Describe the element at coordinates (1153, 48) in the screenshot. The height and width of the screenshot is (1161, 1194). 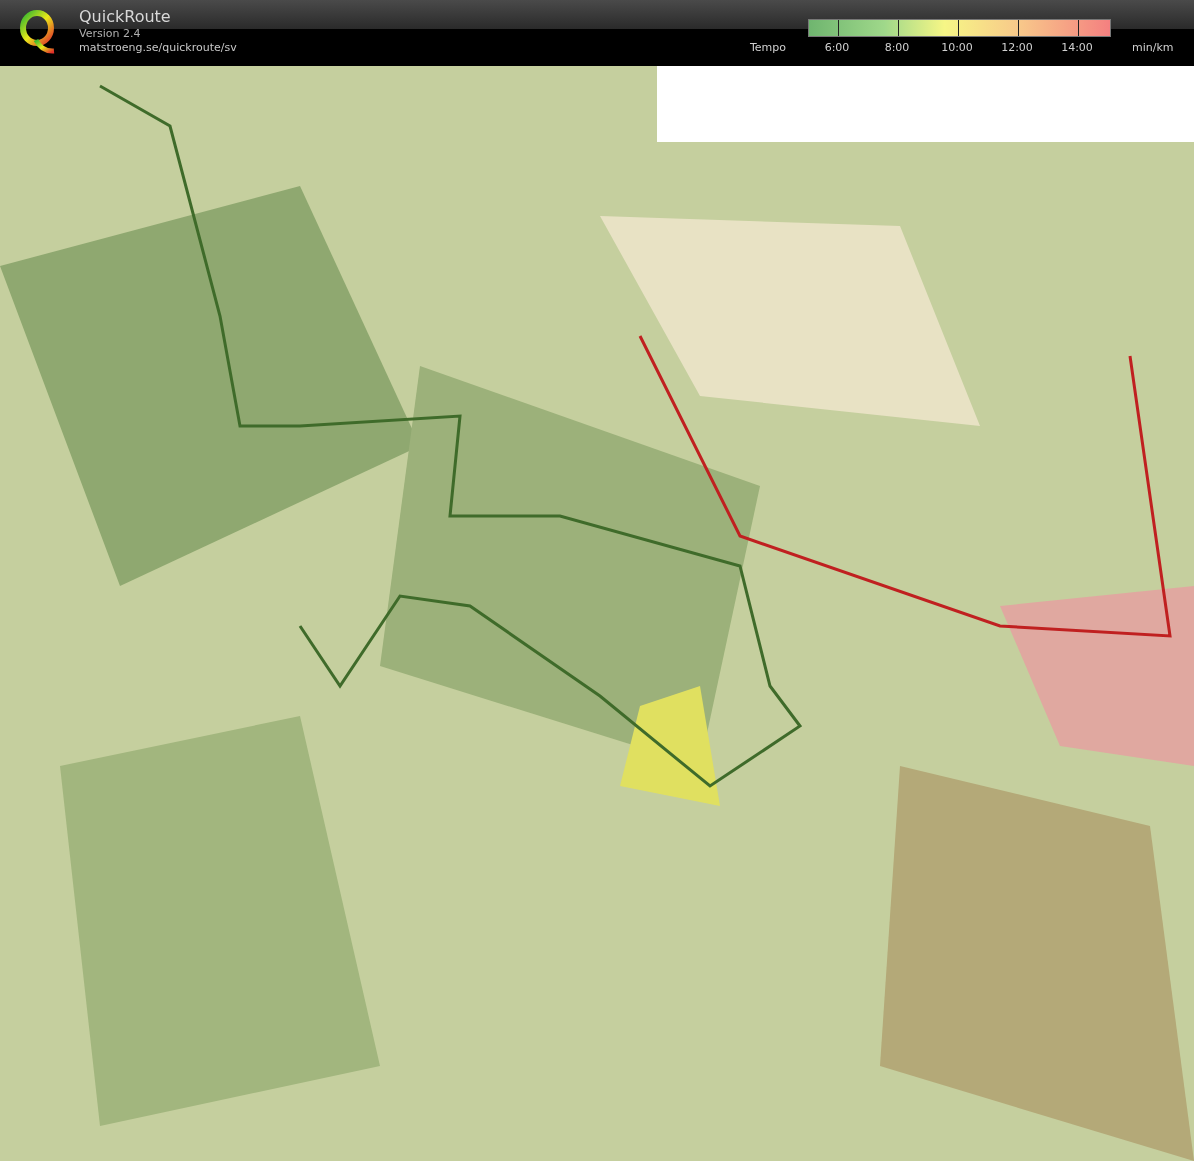
I see `legend-unit: min/km` at that location.